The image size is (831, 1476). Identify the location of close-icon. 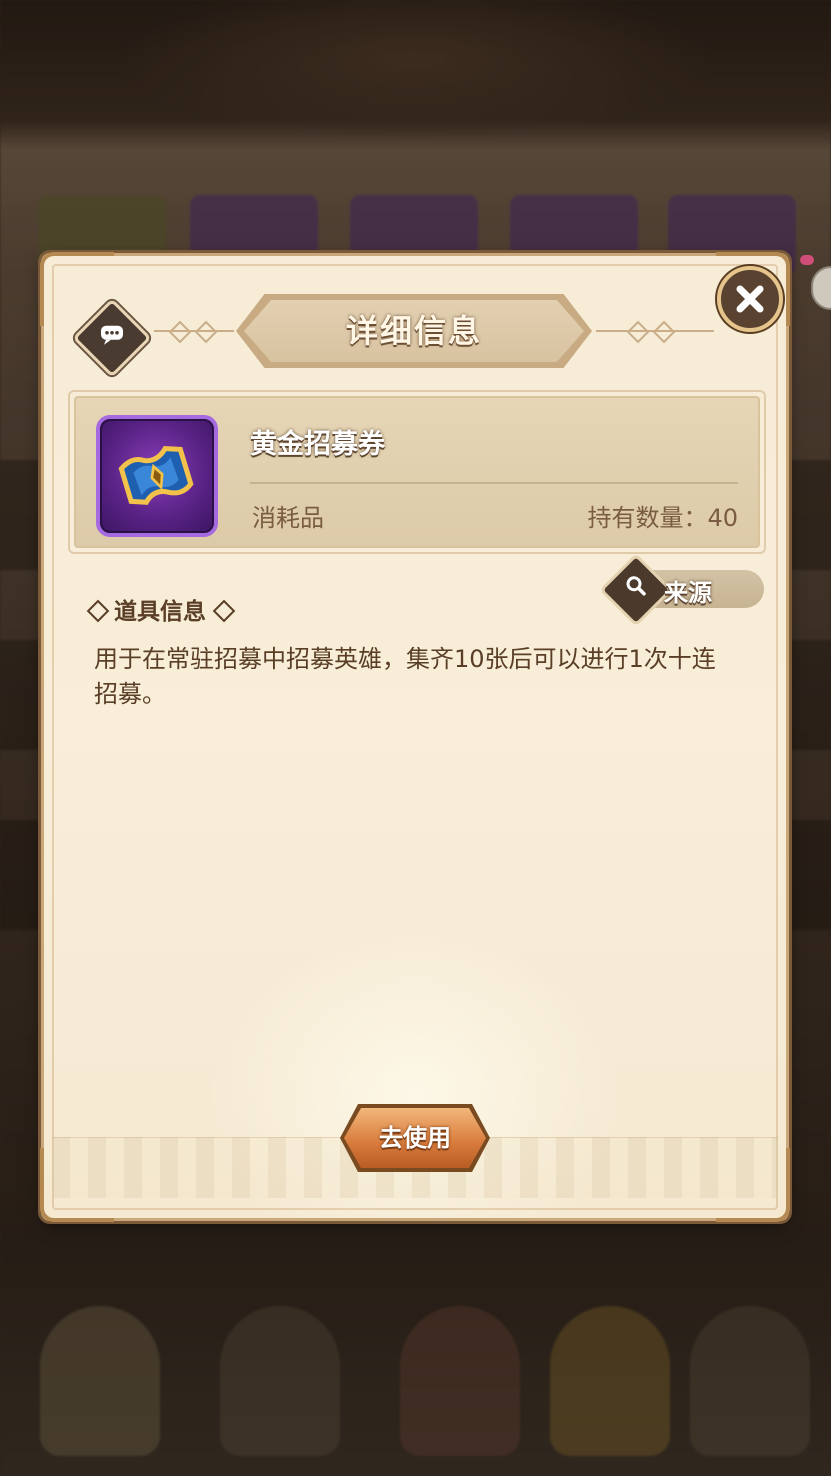
(750, 299).